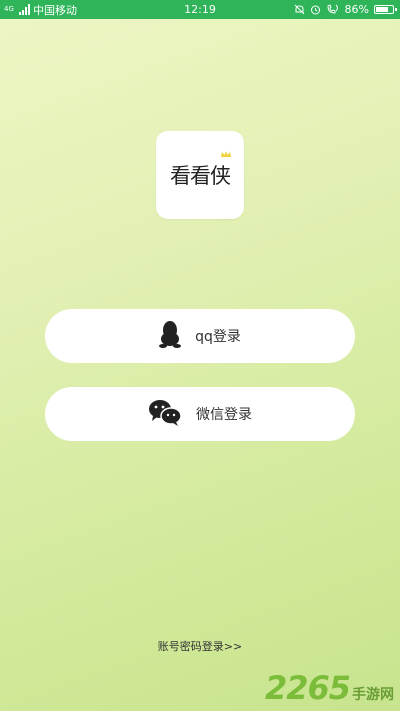  I want to click on status-left: 4G 中国移动, so click(40, 9).